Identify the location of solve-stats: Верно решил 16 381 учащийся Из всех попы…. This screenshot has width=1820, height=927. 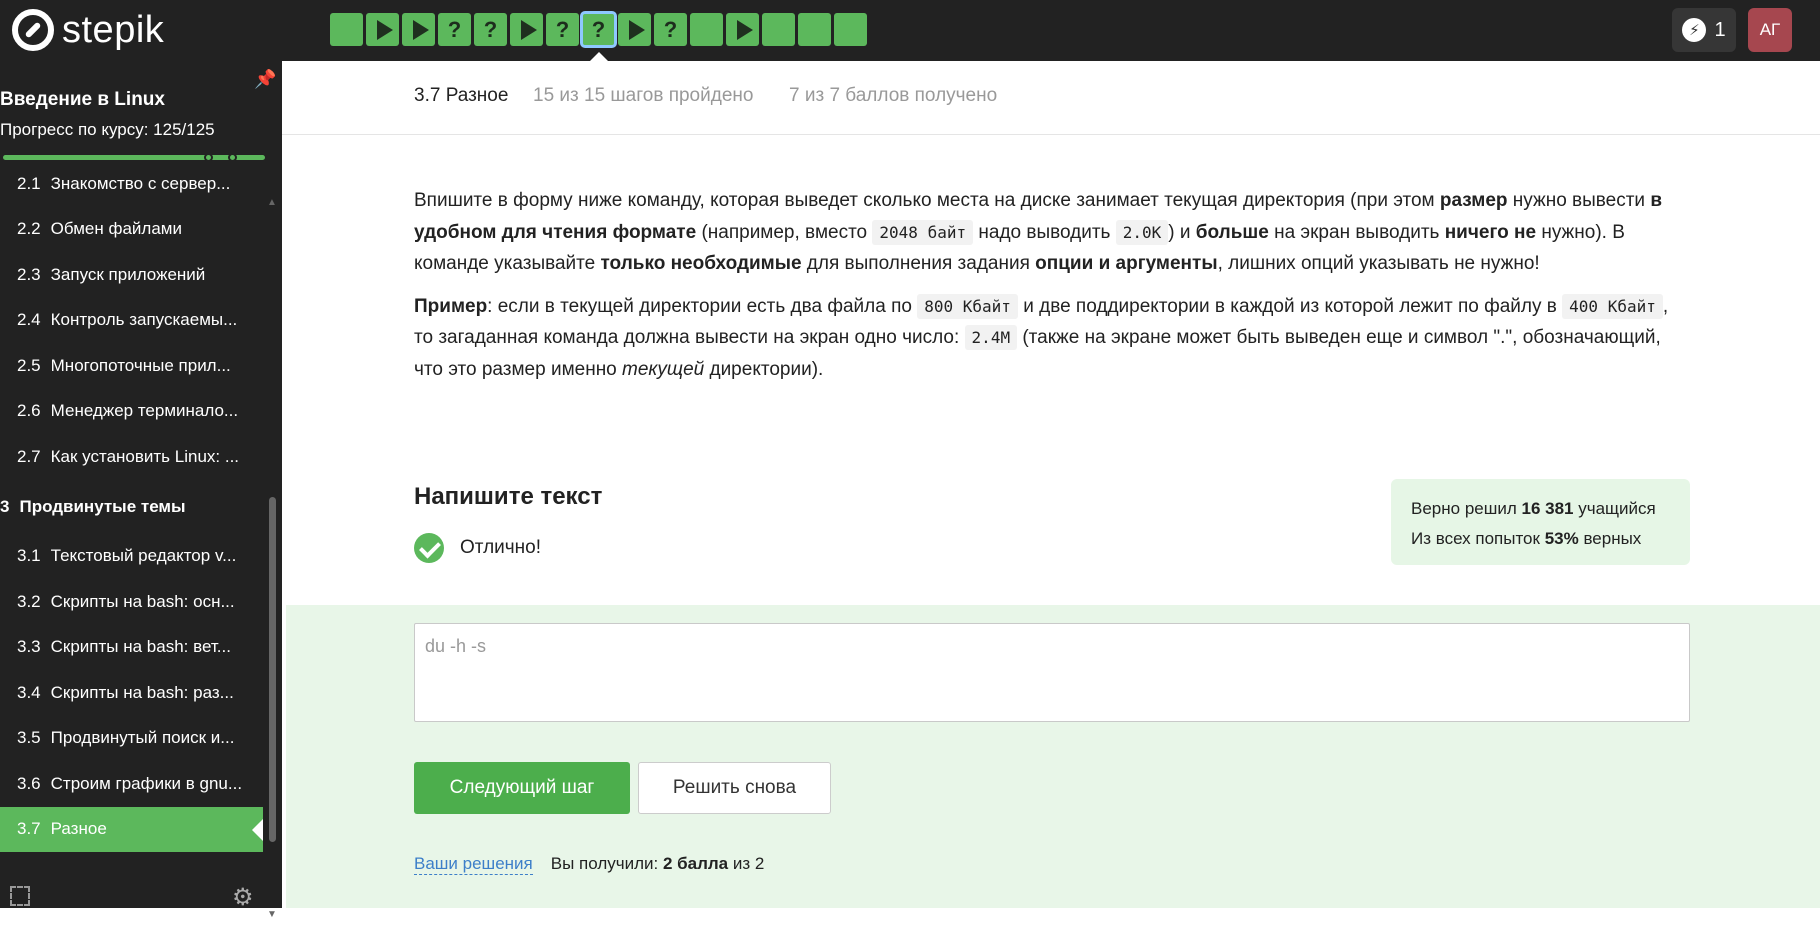
(1540, 522).